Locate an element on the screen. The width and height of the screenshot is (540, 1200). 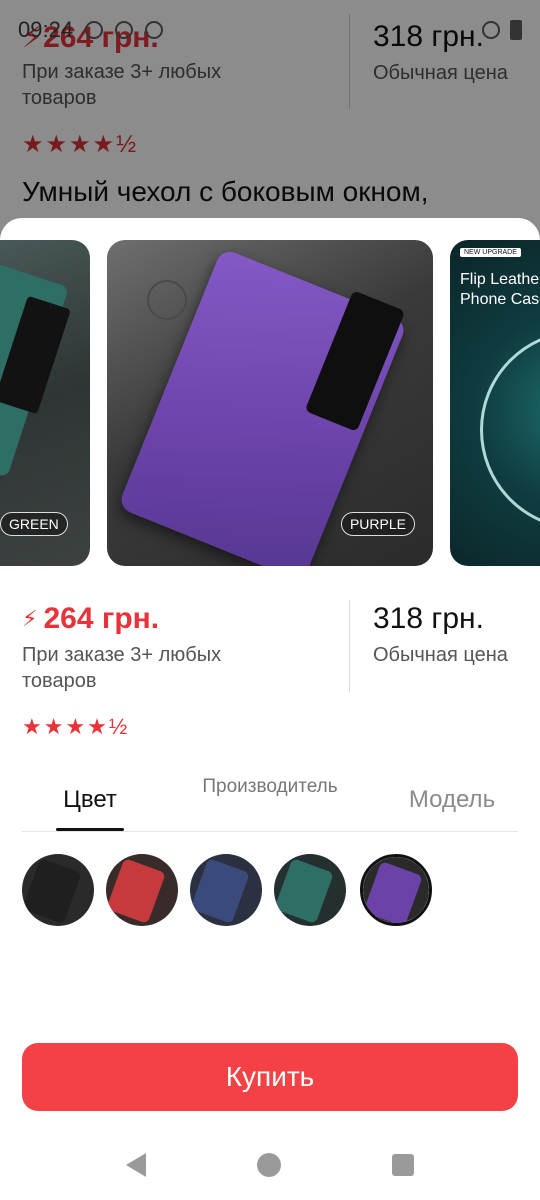
swatch-black is located at coordinates (58, 890).